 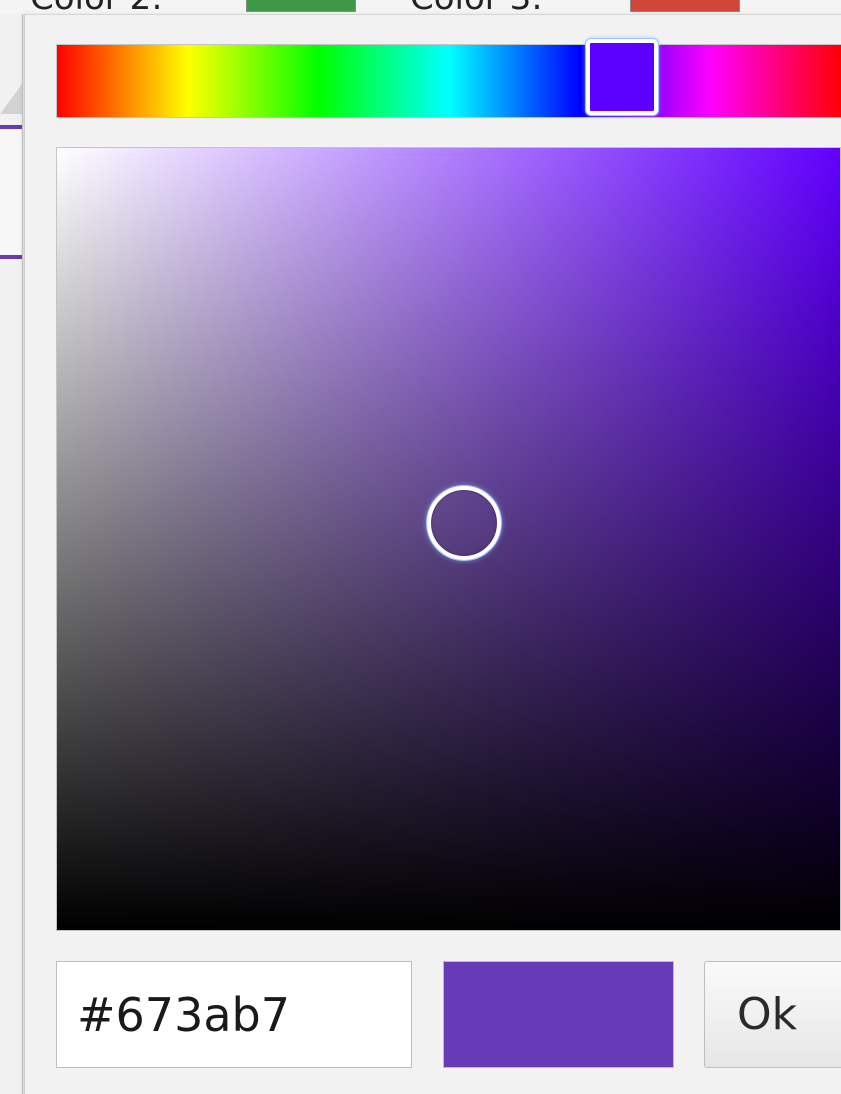 What do you see at coordinates (448, 78) in the screenshot?
I see `hue-slider` at bounding box center [448, 78].